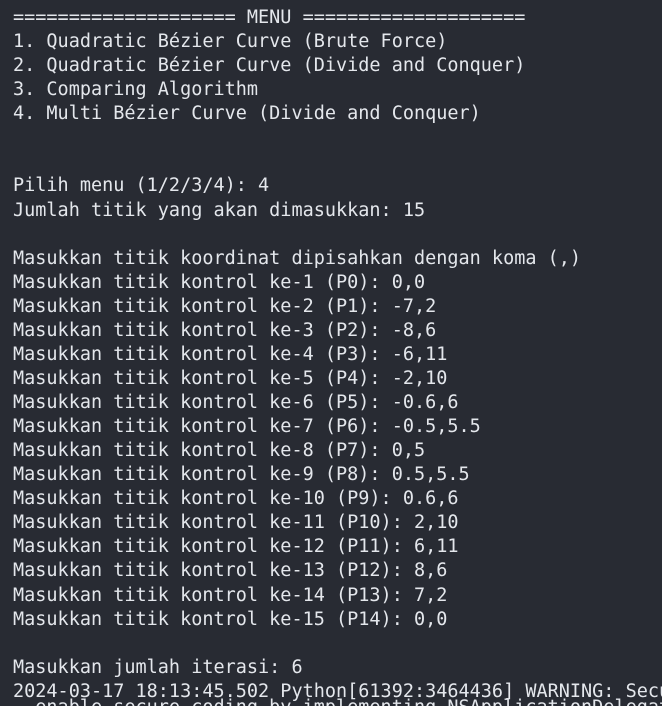 The width and height of the screenshot is (662, 706). Describe the element at coordinates (236, 499) in the screenshot. I see `control-point-line: Masukkan titik kontrol ke-10 (P9): 0.6,6` at that location.